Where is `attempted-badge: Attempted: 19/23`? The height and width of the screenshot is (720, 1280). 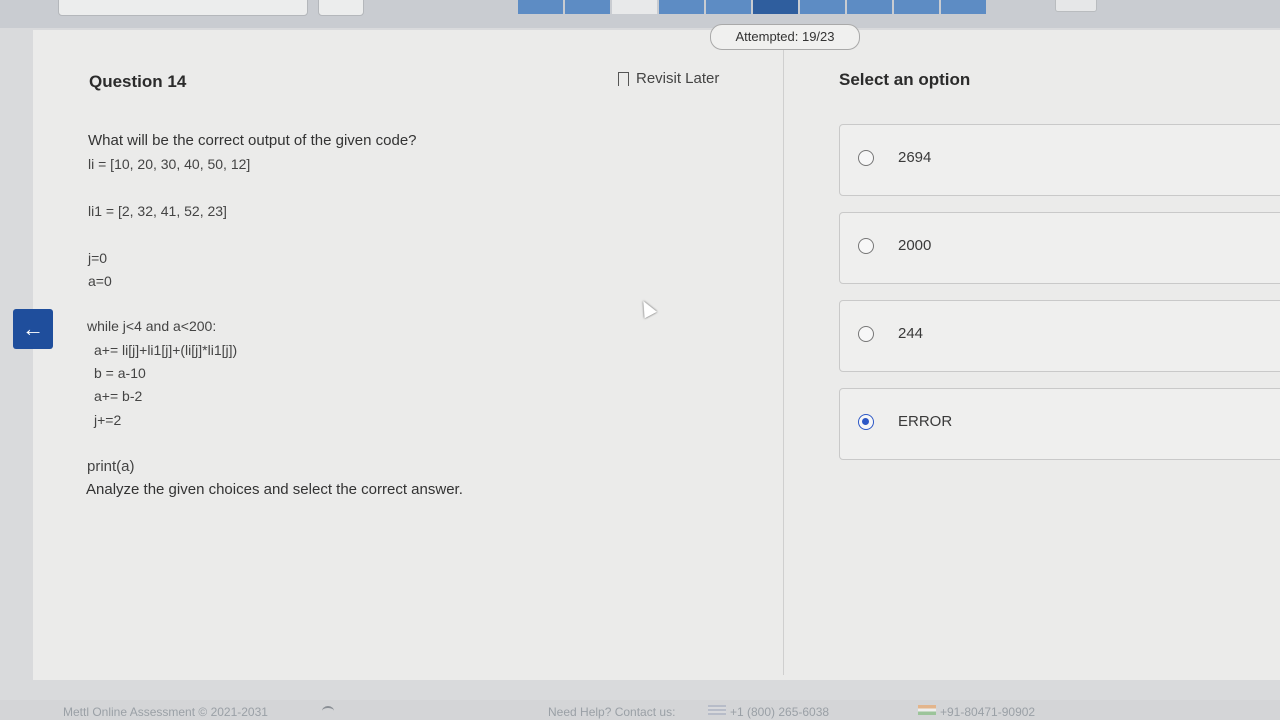
attempted-badge: Attempted: 19/23 is located at coordinates (785, 37).